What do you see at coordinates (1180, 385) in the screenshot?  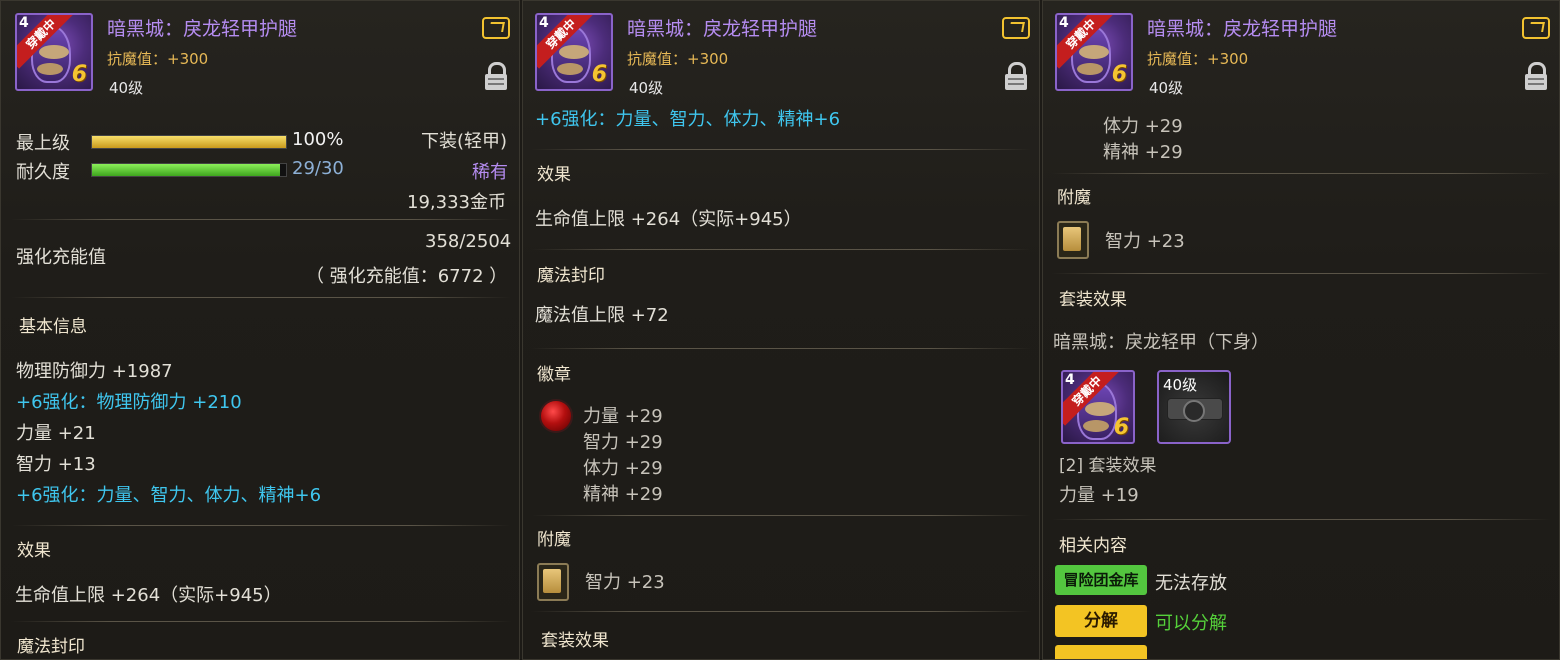 I see `set-item-level: 40级` at bounding box center [1180, 385].